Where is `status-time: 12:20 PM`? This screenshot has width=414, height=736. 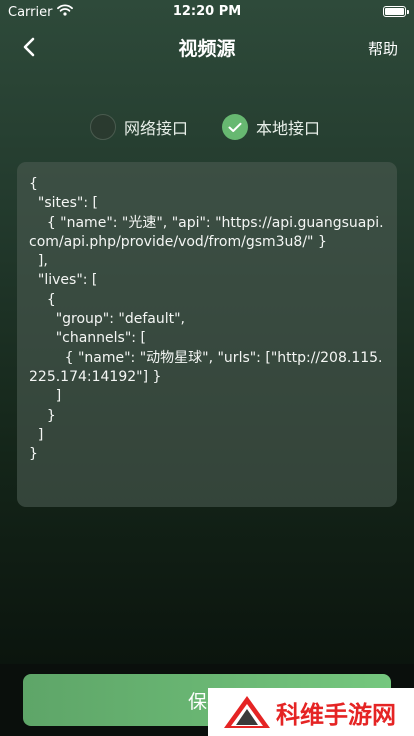 status-time: 12:20 PM is located at coordinates (207, 11).